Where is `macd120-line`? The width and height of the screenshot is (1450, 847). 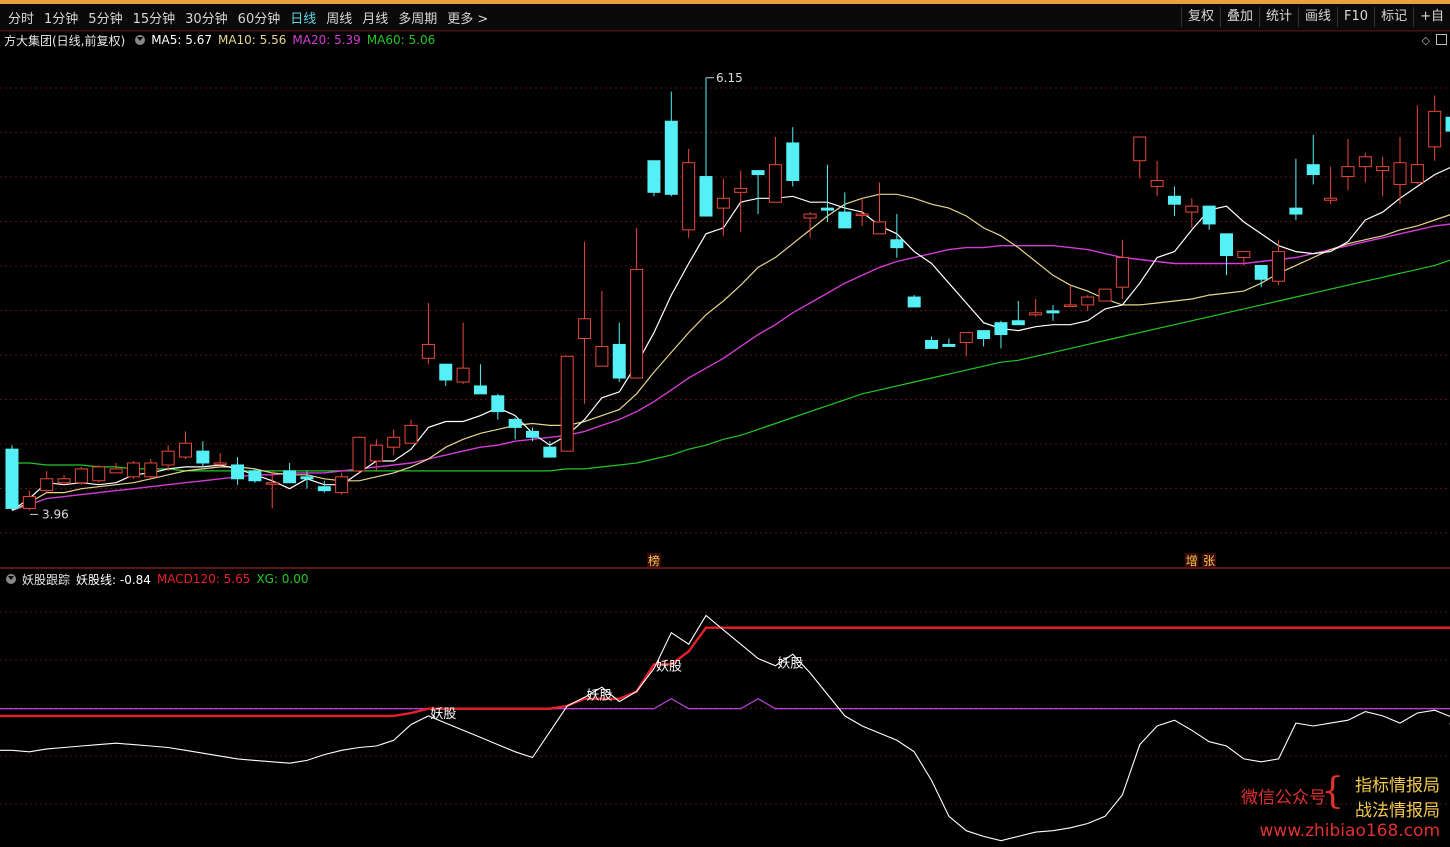 macd120-line is located at coordinates (725, 672).